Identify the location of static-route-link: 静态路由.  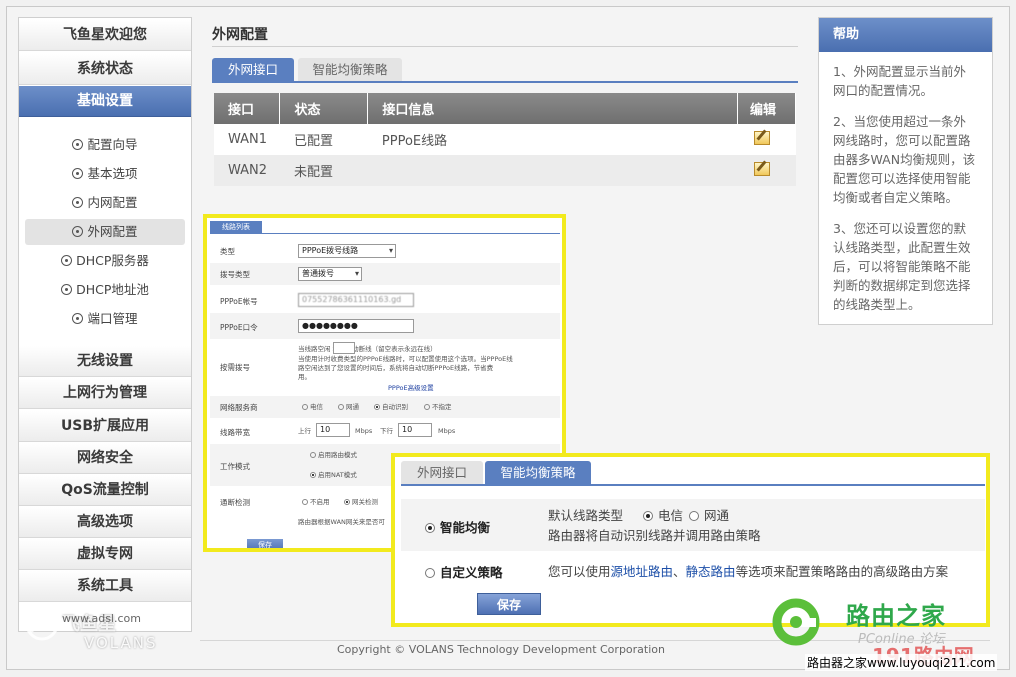
(711, 571).